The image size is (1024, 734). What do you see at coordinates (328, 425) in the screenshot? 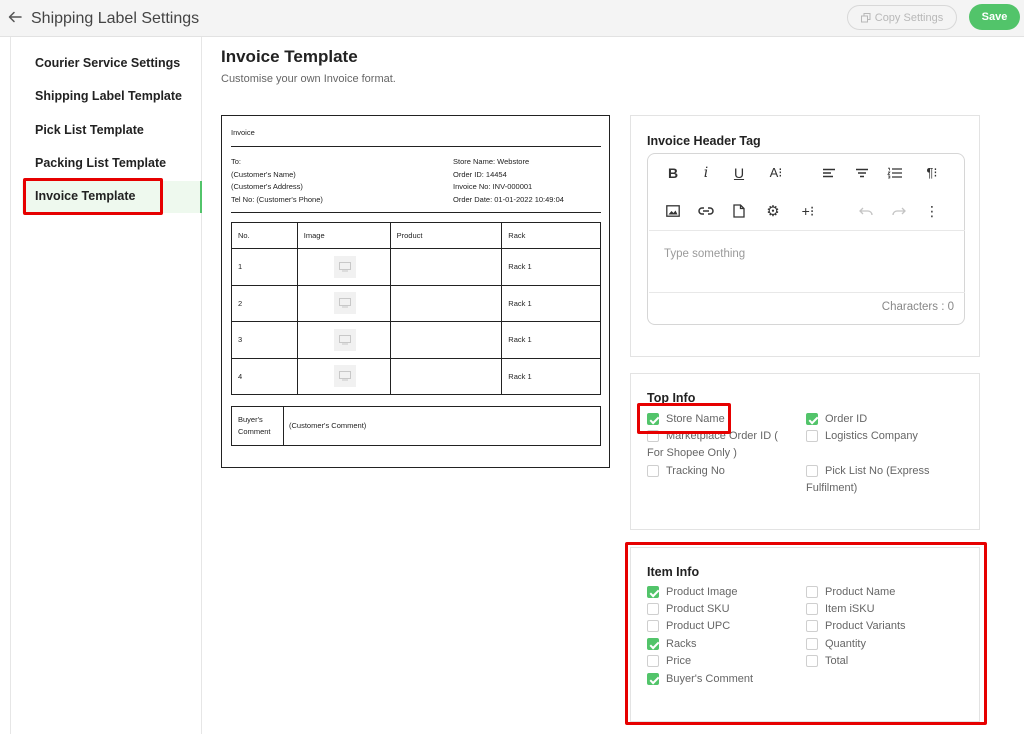
I see `comment-value: (Customer's Comment)` at bounding box center [328, 425].